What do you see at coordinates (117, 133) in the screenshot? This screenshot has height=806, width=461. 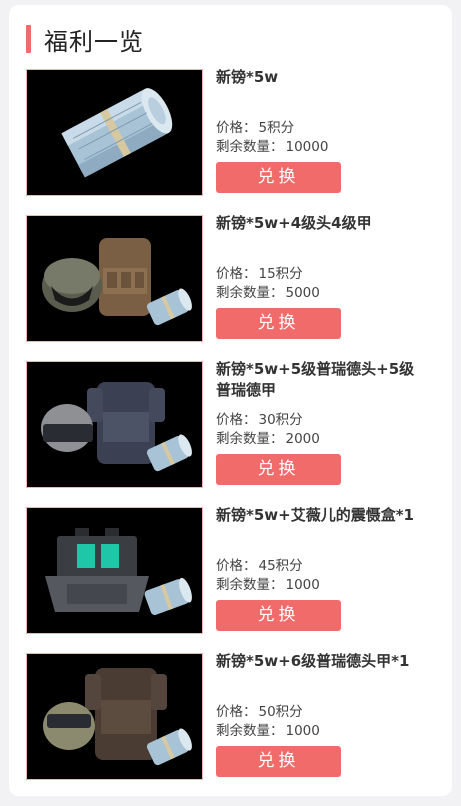 I see `money-roll-icon` at bounding box center [117, 133].